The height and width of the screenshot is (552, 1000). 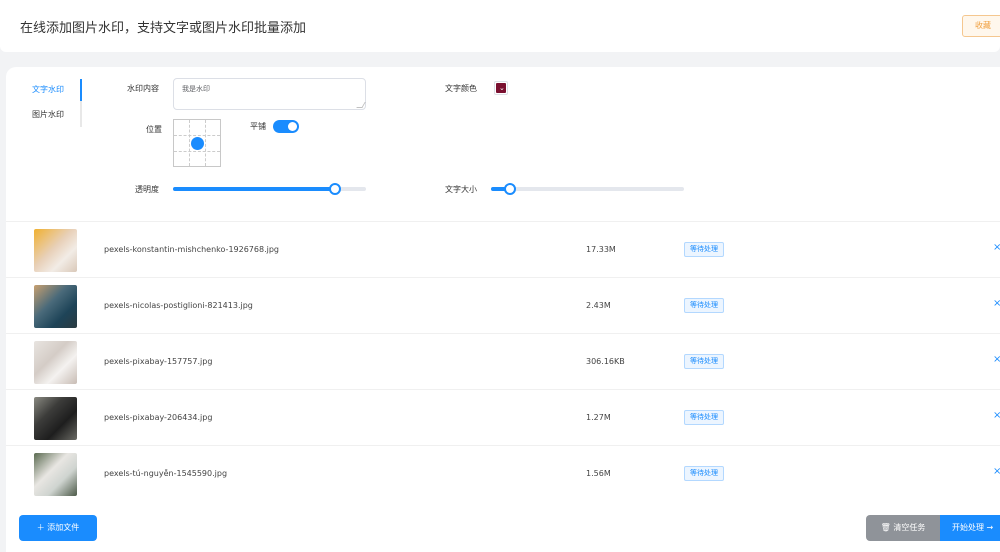 I want to click on start-processing-button: 开始处理 →, so click(x=970, y=528).